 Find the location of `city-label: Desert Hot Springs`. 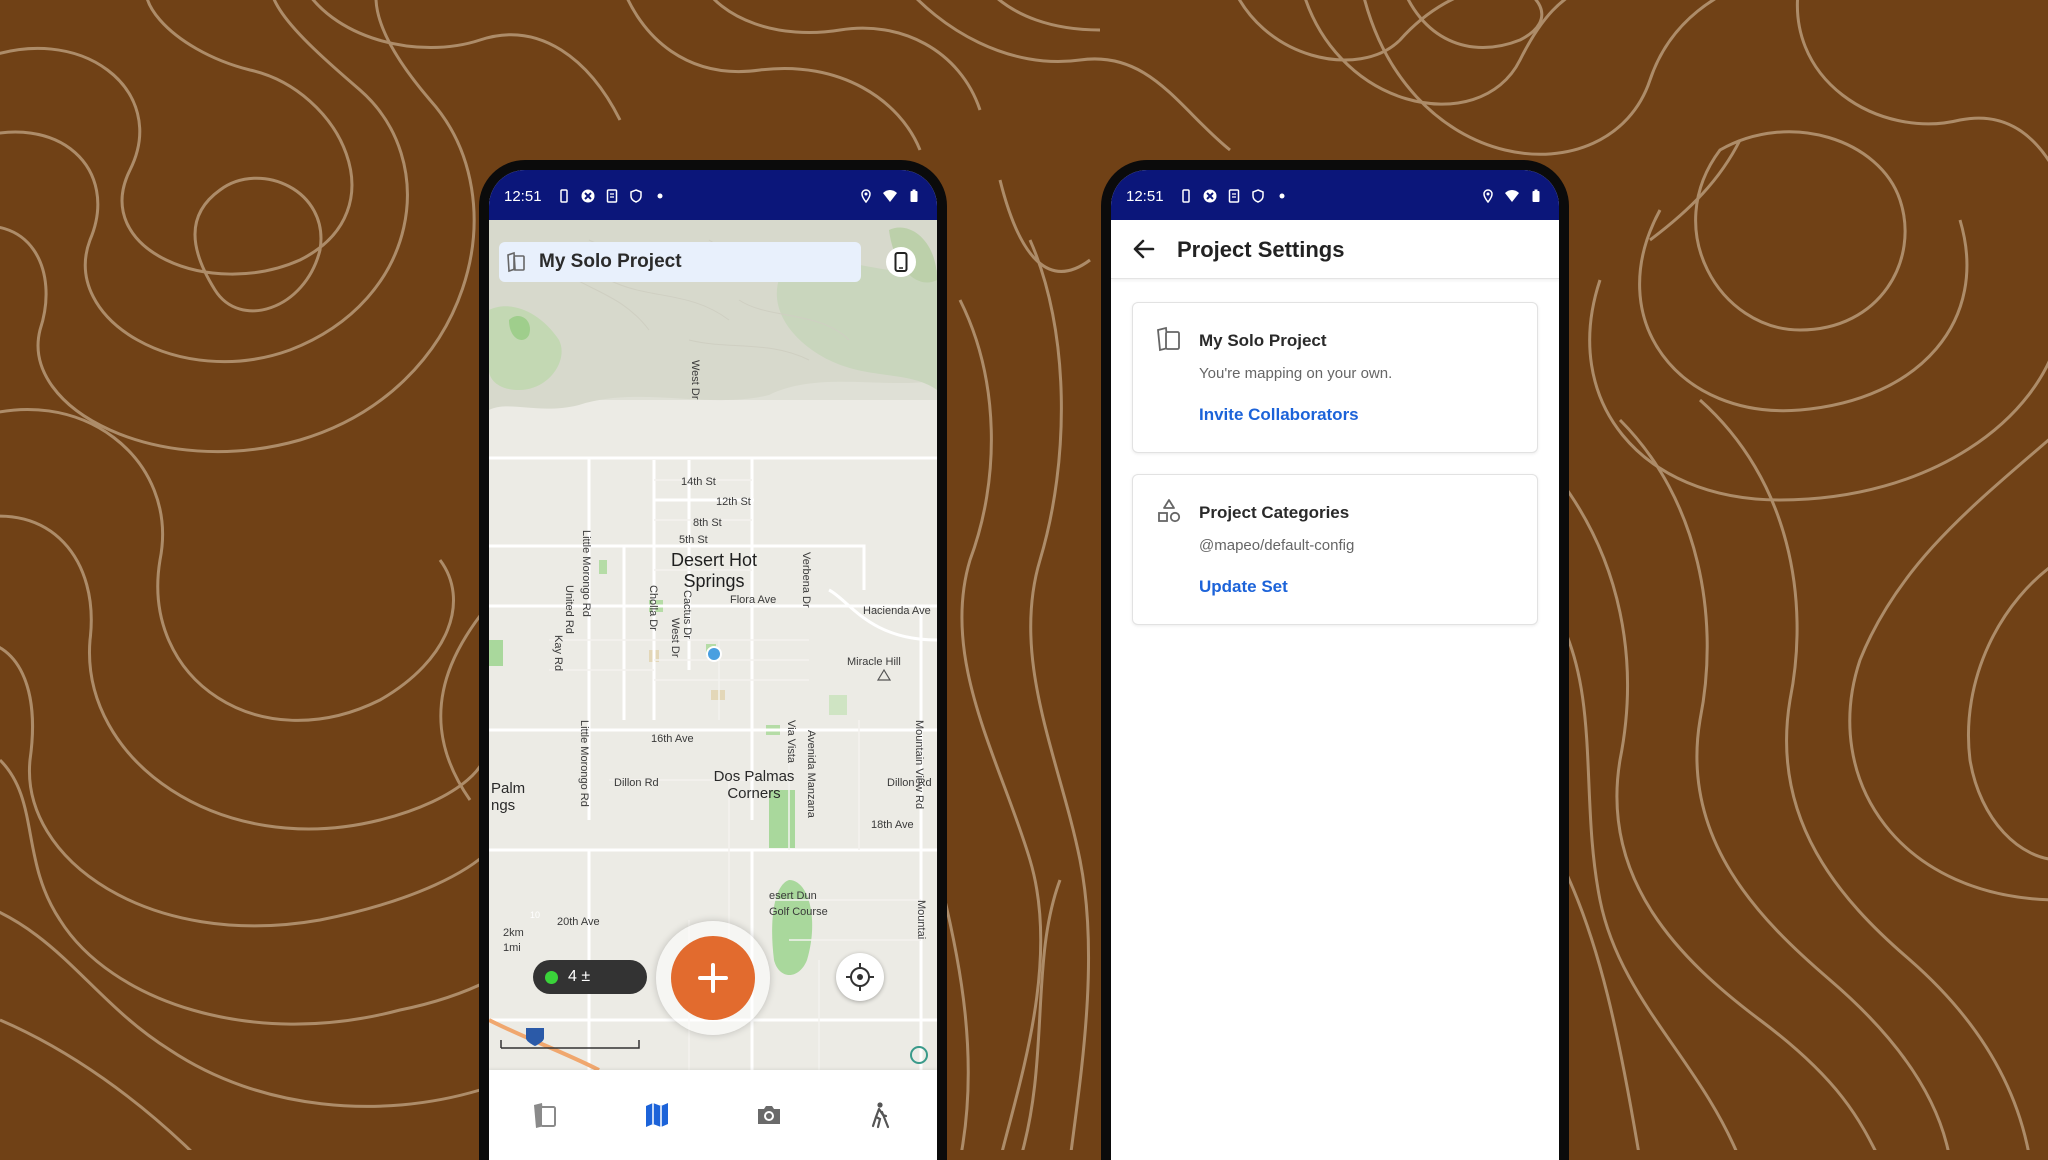

city-label: Desert Hot Springs is located at coordinates (714, 571).